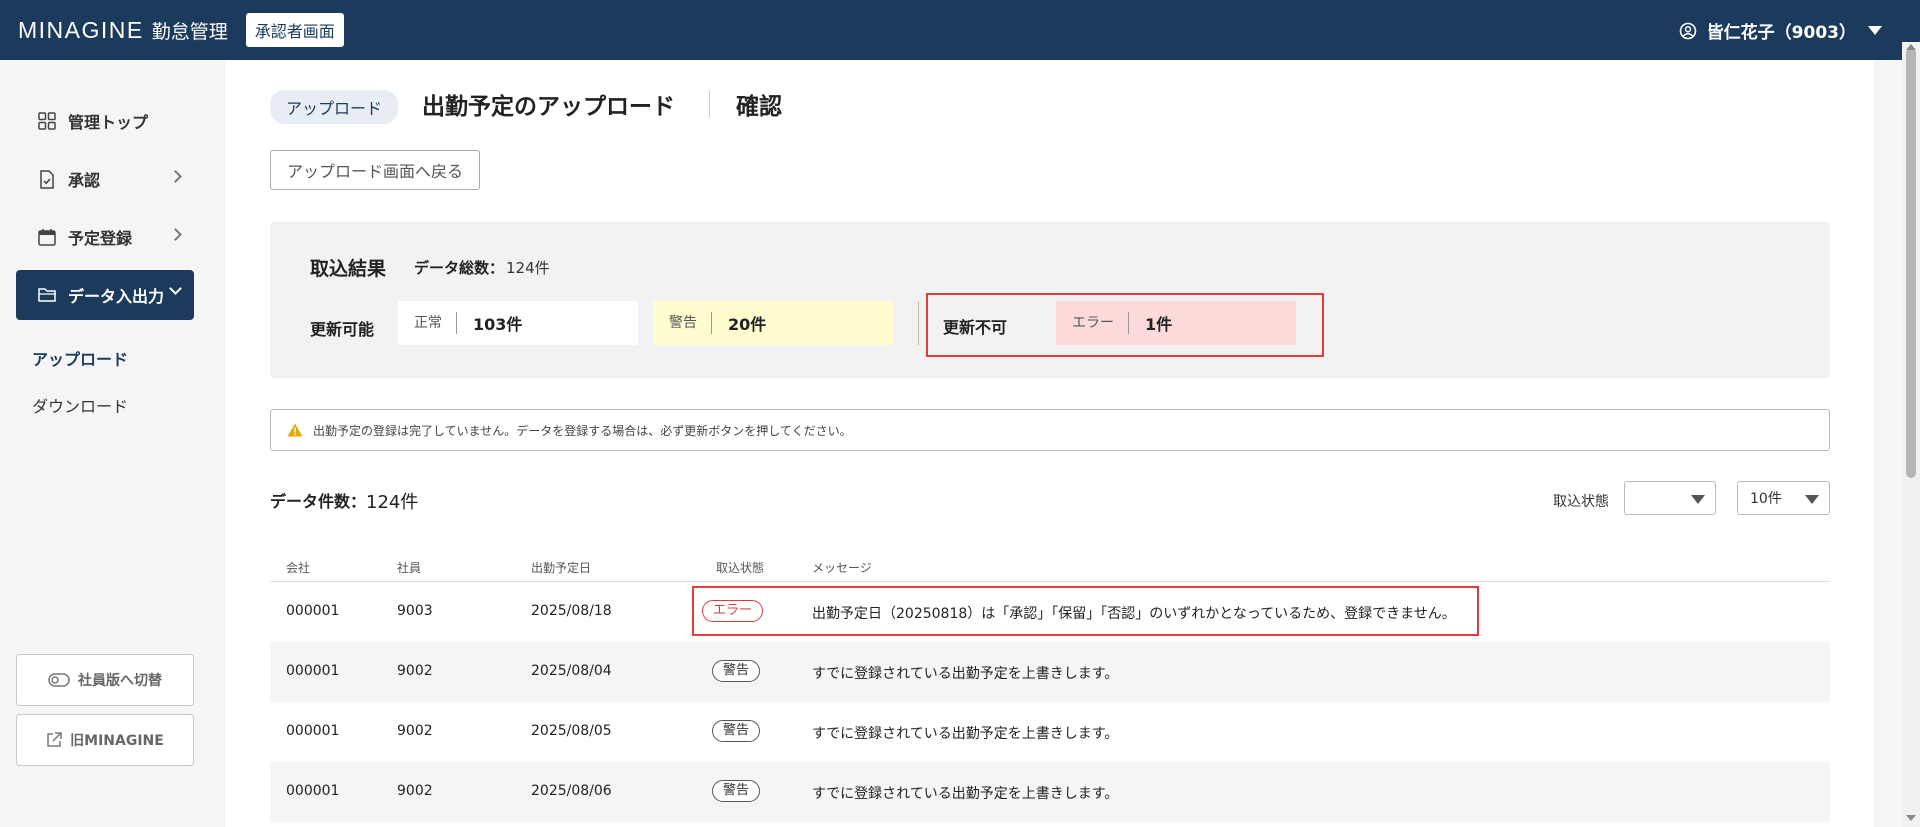  I want to click on sidebar-item-label: 管理トップ, so click(108, 122).